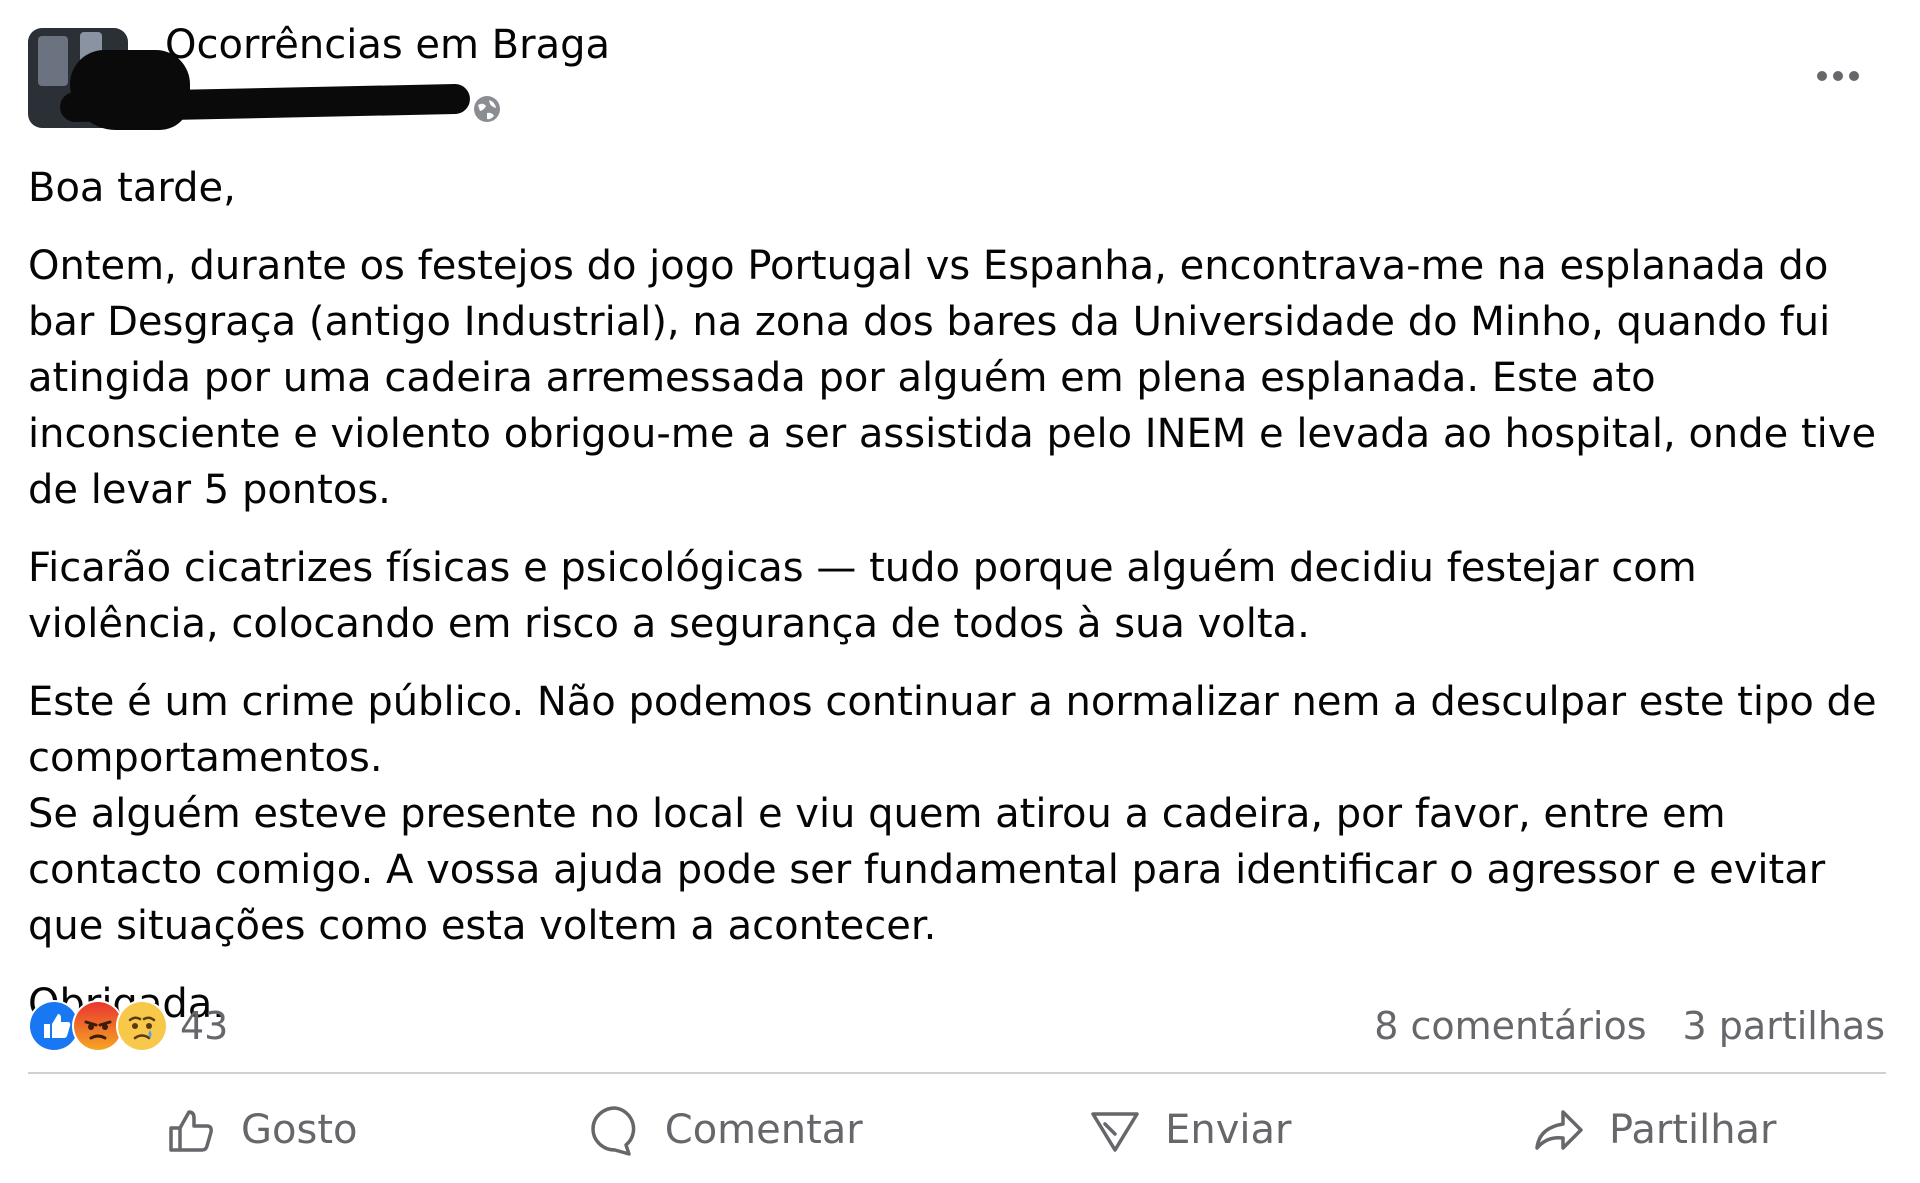 This screenshot has width=1920, height=1183. Describe the element at coordinates (763, 1130) in the screenshot. I see `comment-label: Comentar` at that location.